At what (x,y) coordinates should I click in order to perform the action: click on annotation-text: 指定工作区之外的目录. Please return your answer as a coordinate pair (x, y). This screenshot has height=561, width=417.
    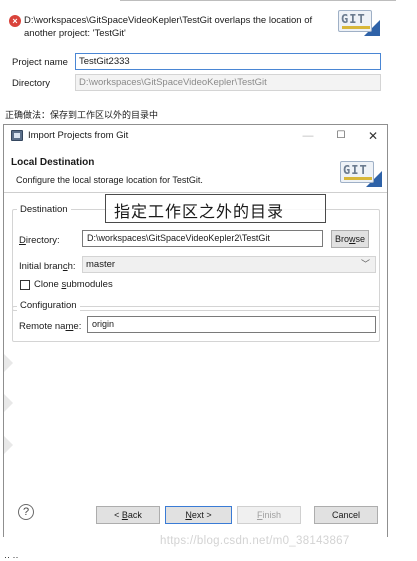
    Looking at the image, I should click on (199, 211).